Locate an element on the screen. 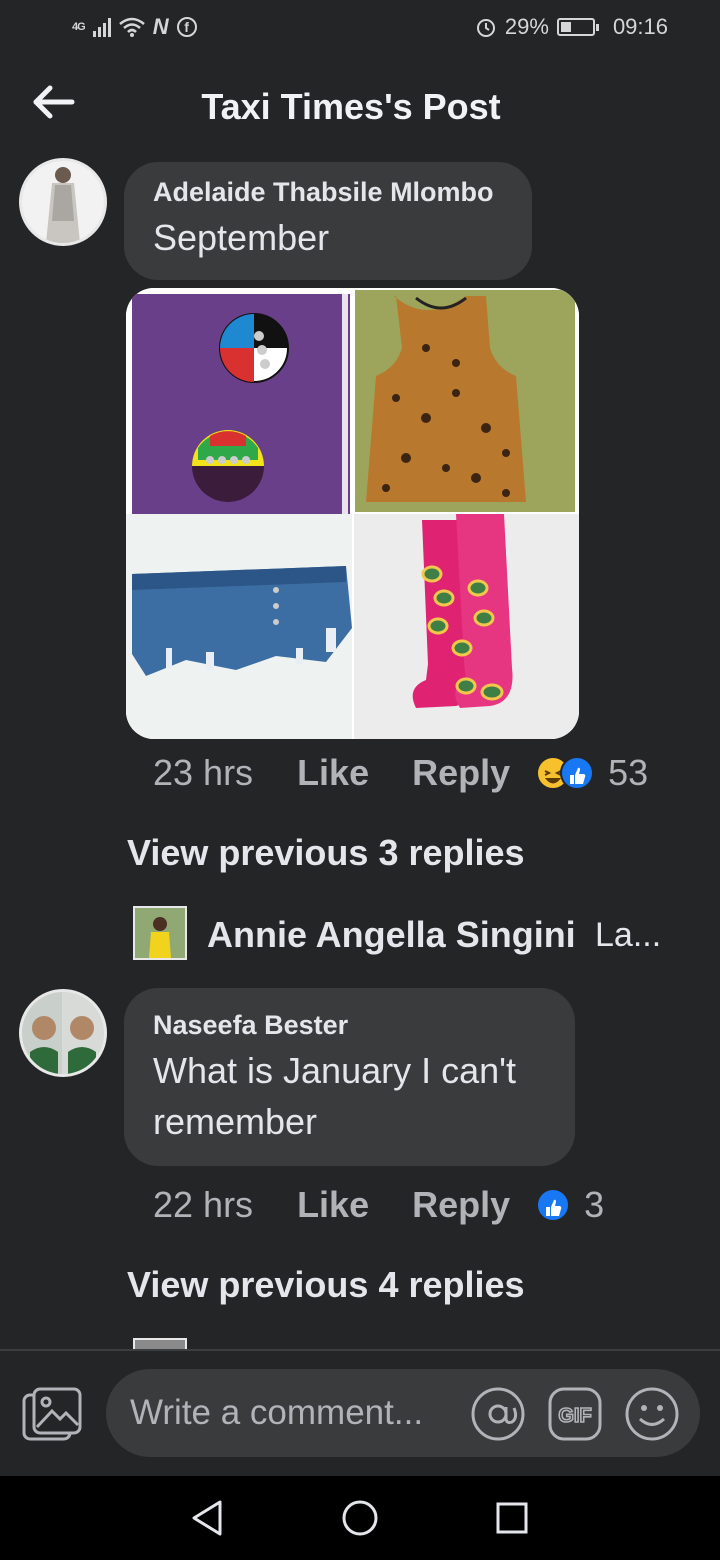 The height and width of the screenshot is (1560, 720). comment-author: Adelaide Thabsile Mlombo is located at coordinates (323, 192).